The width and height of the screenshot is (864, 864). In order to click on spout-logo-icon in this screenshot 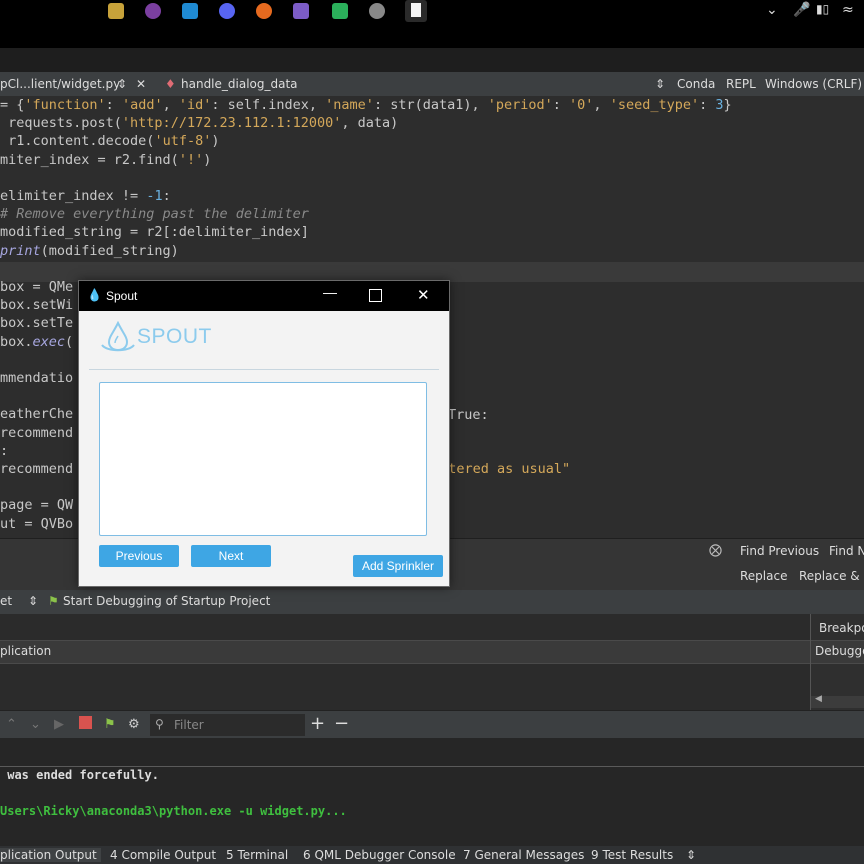, I will do `click(118, 336)`.